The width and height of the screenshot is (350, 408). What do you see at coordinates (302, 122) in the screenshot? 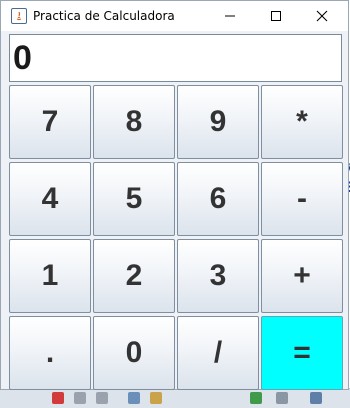
I see `key-multiply: *` at bounding box center [302, 122].